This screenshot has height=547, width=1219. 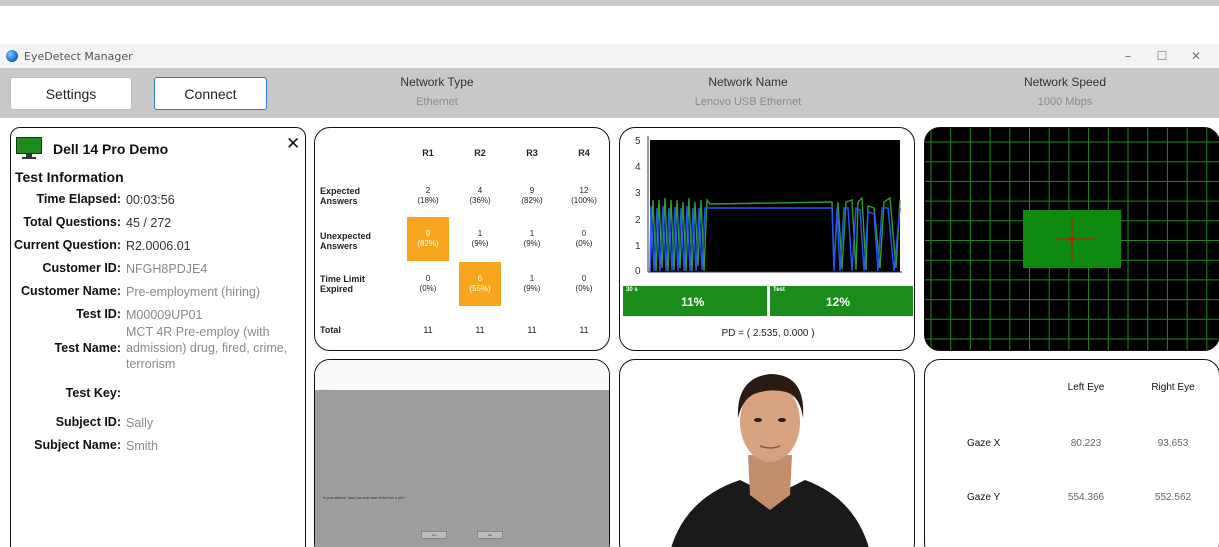 What do you see at coordinates (638, 193) in the screenshot?
I see `y-tick-label: 3` at bounding box center [638, 193].